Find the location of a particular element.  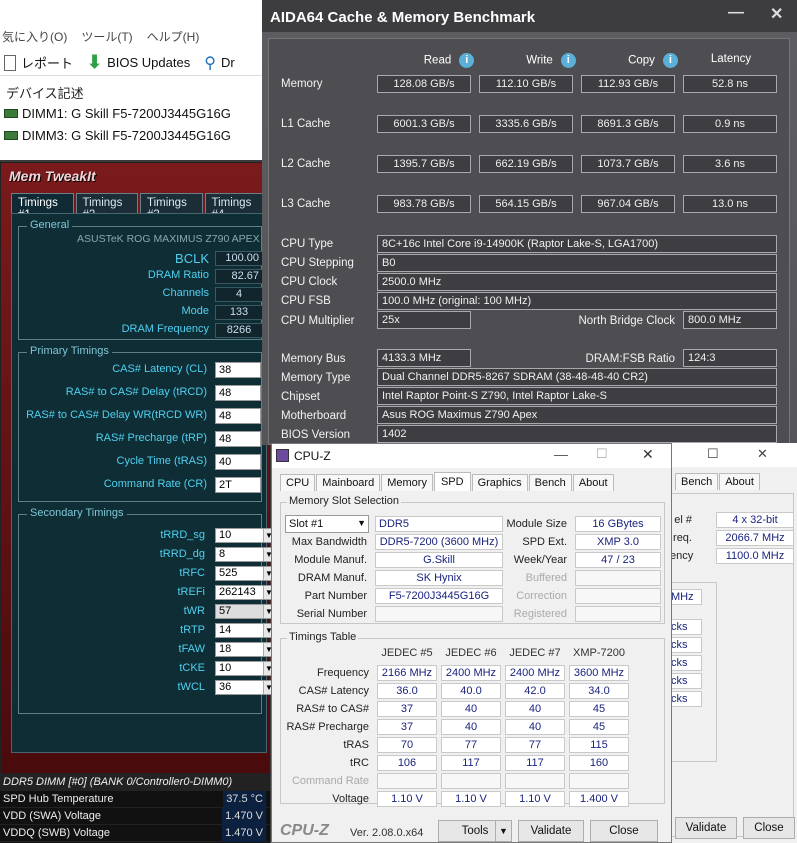

dimm1-item: DIMM1: G Skill F5-7200J3445G16G is located at coordinates (117, 113).